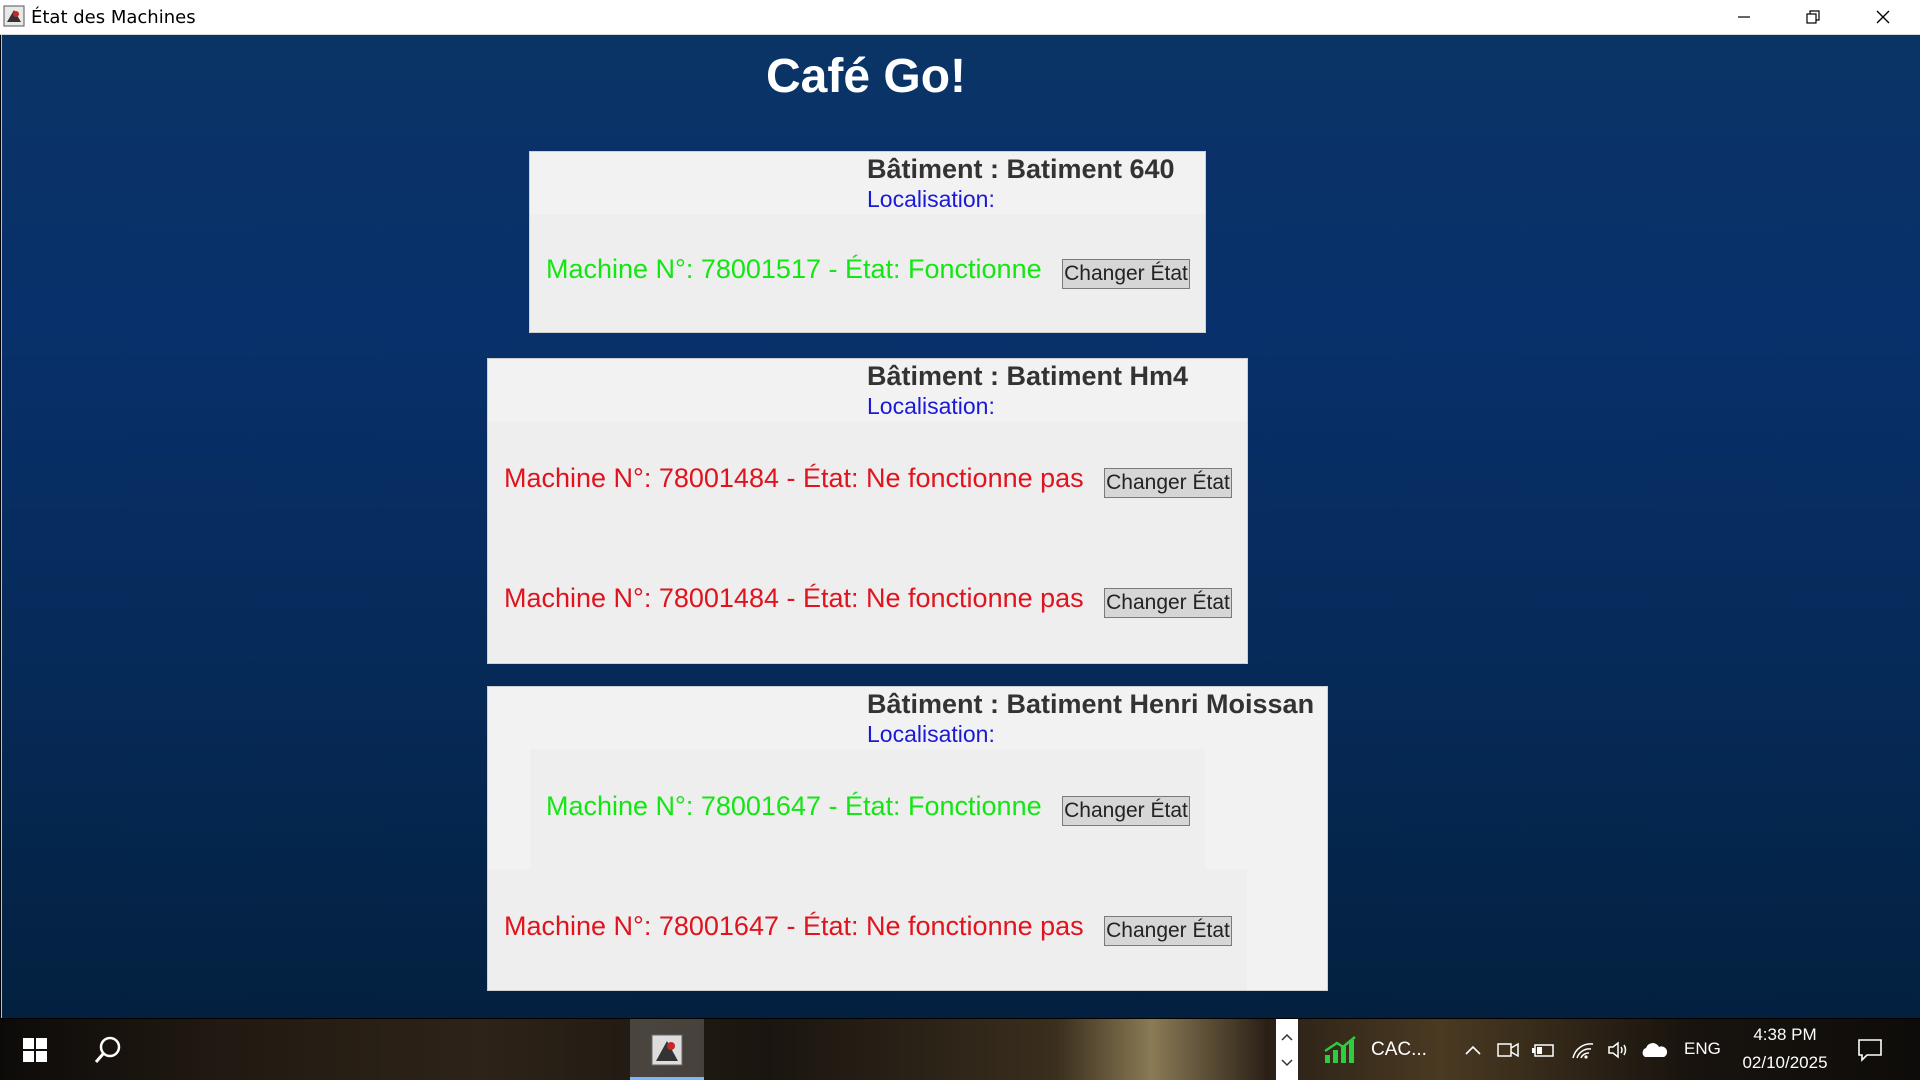 This screenshot has height=1080, width=1920. What do you see at coordinates (1287, 1063) in the screenshot?
I see `scroll-down-icon` at bounding box center [1287, 1063].